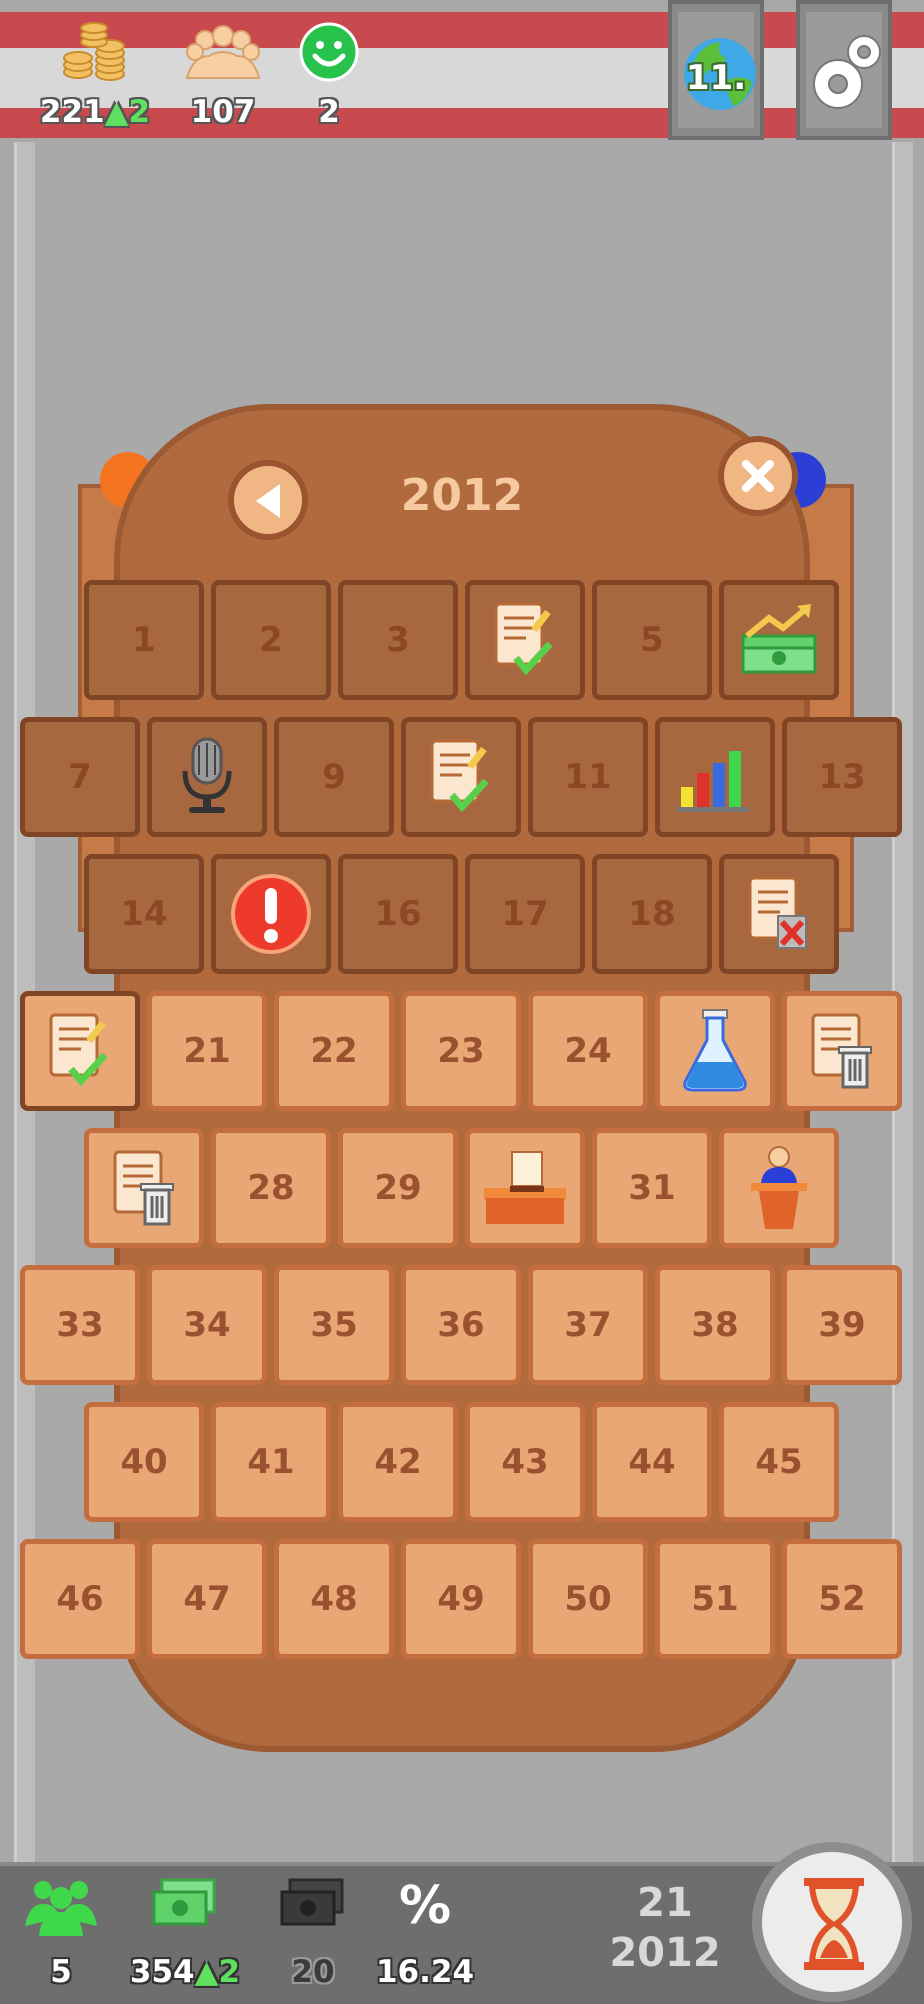 The width and height of the screenshot is (924, 2004). I want to click on week-number: 39, so click(842, 1325).